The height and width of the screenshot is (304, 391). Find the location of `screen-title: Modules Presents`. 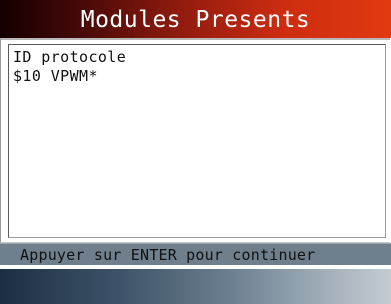

screen-title: Modules Presents is located at coordinates (195, 19).